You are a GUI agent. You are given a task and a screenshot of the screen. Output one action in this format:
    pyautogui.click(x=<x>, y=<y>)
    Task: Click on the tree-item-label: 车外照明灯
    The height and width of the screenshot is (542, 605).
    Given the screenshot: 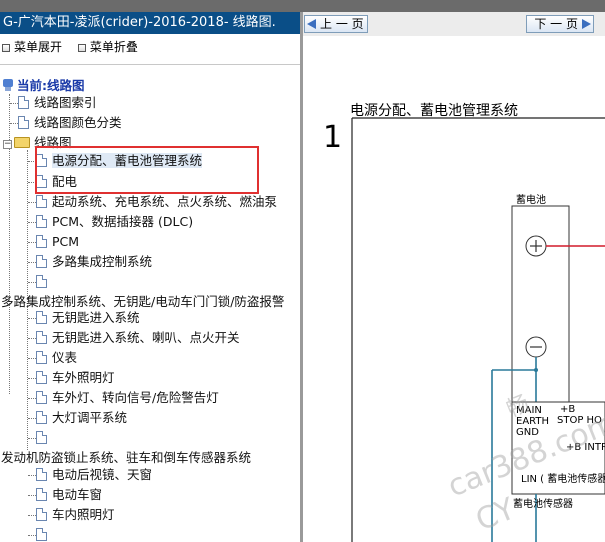 What is the action you would take?
    pyautogui.click(x=83, y=377)
    